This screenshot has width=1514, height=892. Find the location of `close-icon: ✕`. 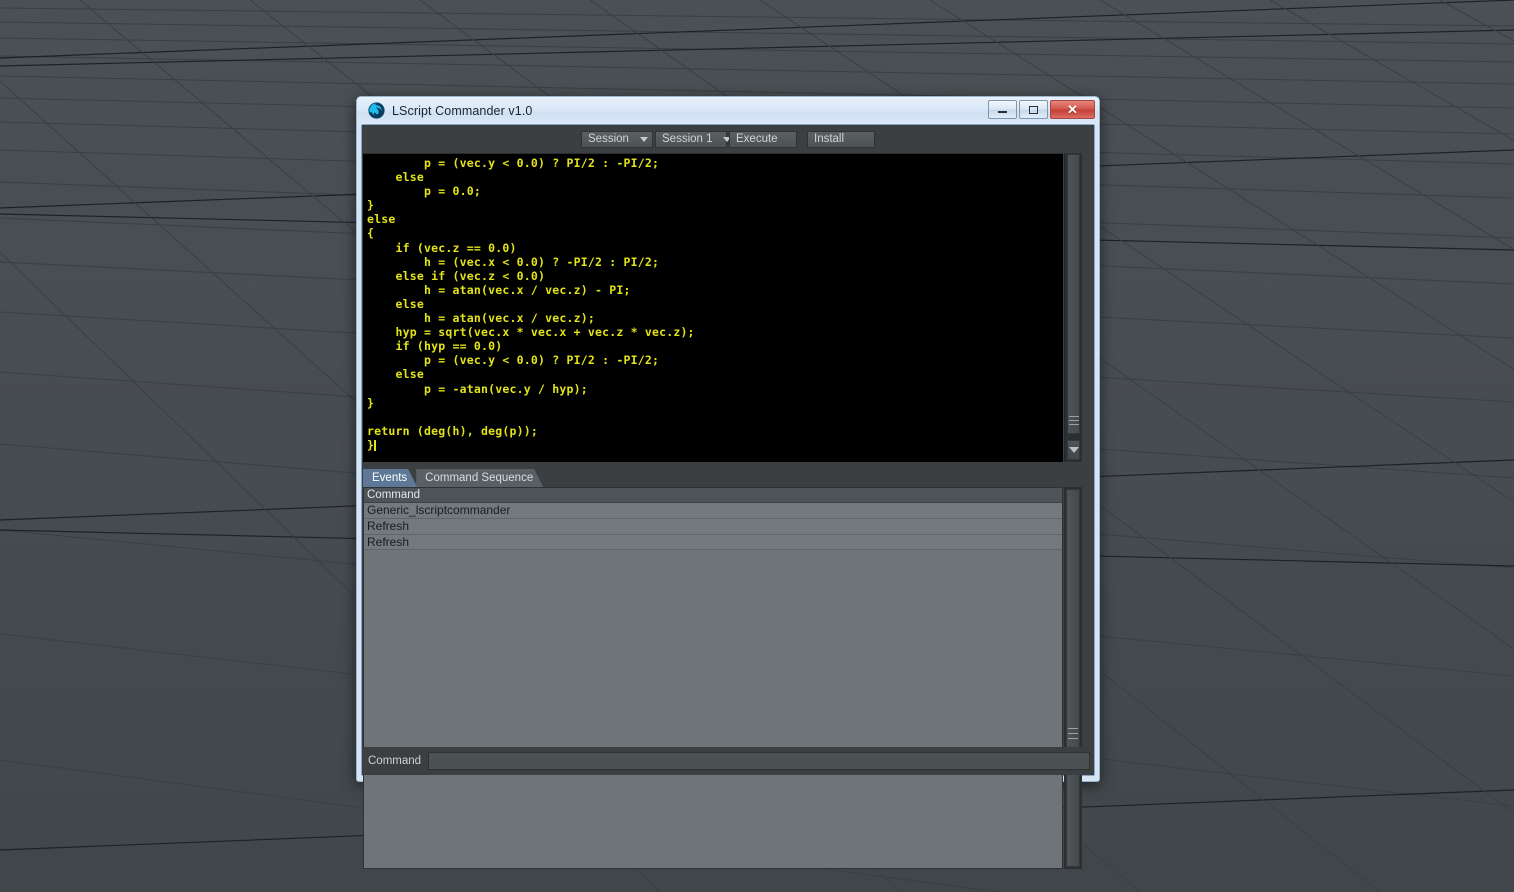

close-icon: ✕ is located at coordinates (1072, 109).